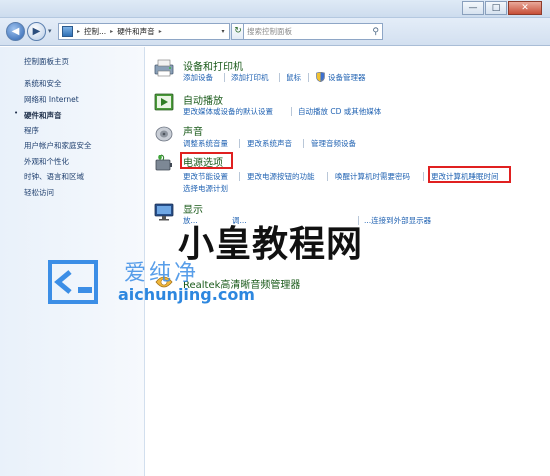  What do you see at coordinates (39, 192) in the screenshot?
I see `sidebar-item-ease-of-access: 轻松访问` at bounding box center [39, 192].